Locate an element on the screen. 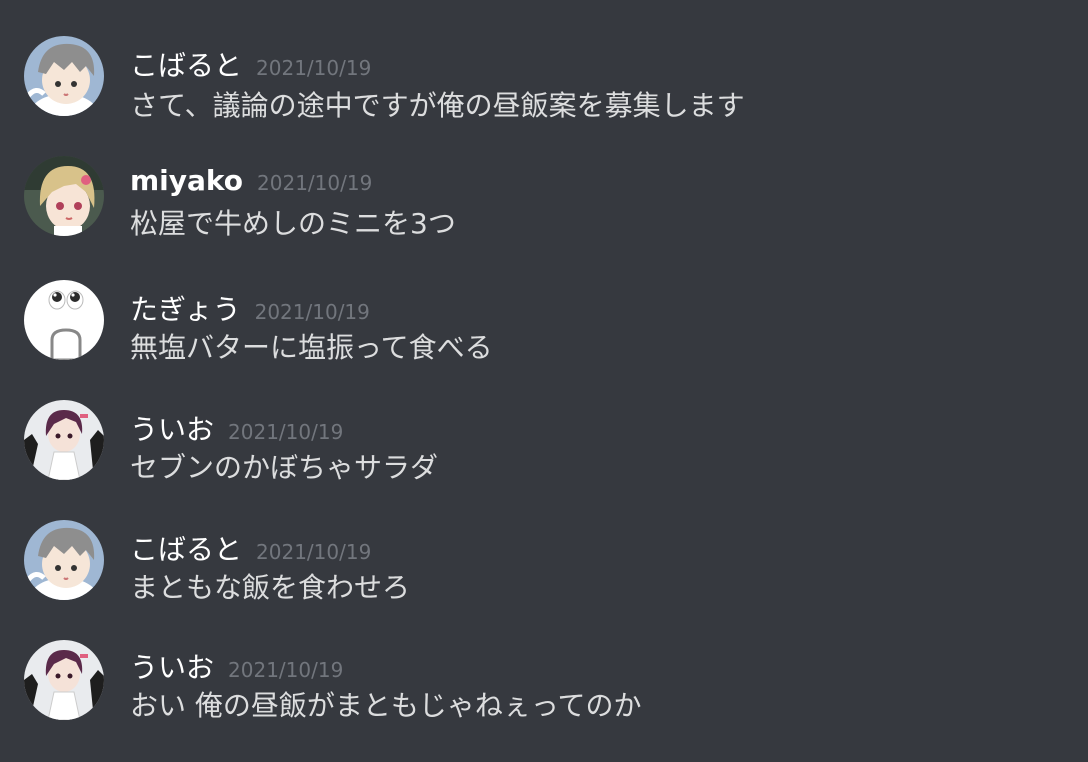 The image size is (1088, 762). message-content: まともな飯を食わせろ is located at coordinates (270, 587).